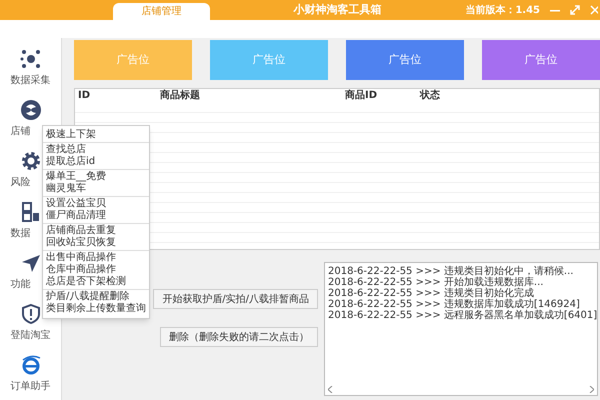 The image size is (600, 400). I want to click on menu-item: 总店是否下架检测, so click(96, 282).